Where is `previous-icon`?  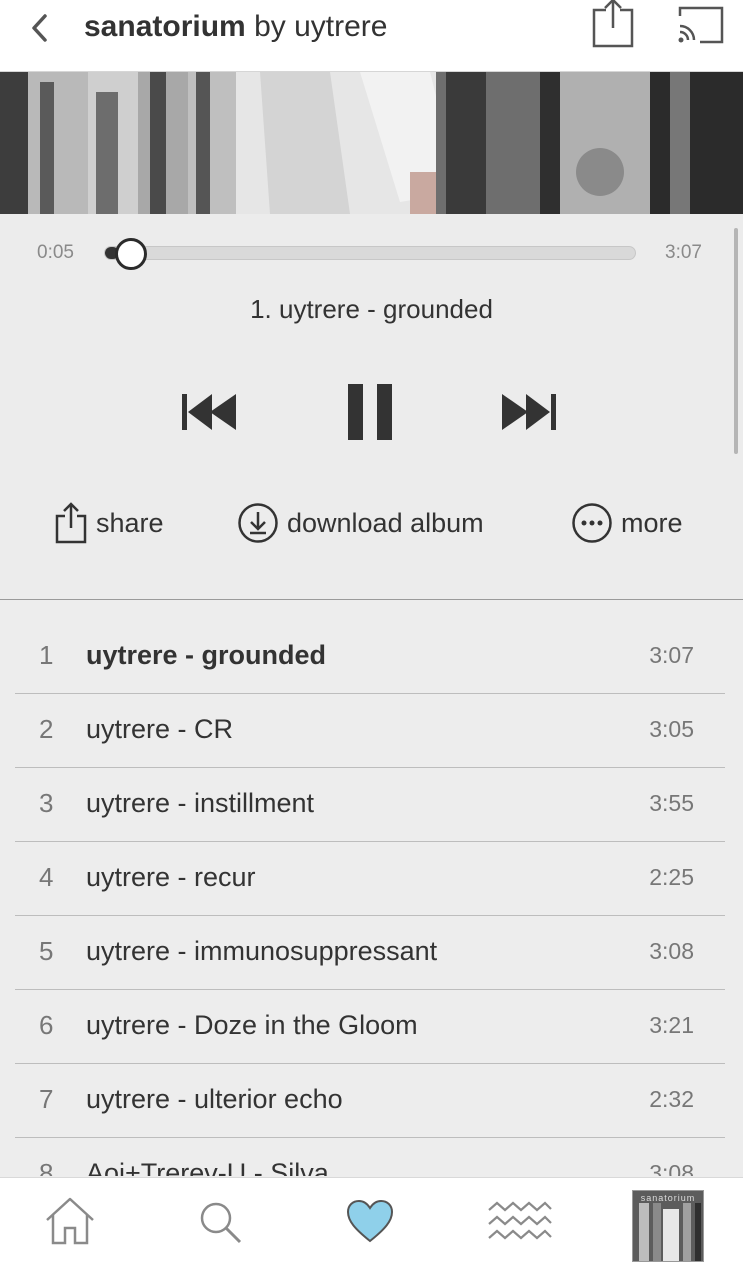
previous-icon is located at coordinates (209, 412).